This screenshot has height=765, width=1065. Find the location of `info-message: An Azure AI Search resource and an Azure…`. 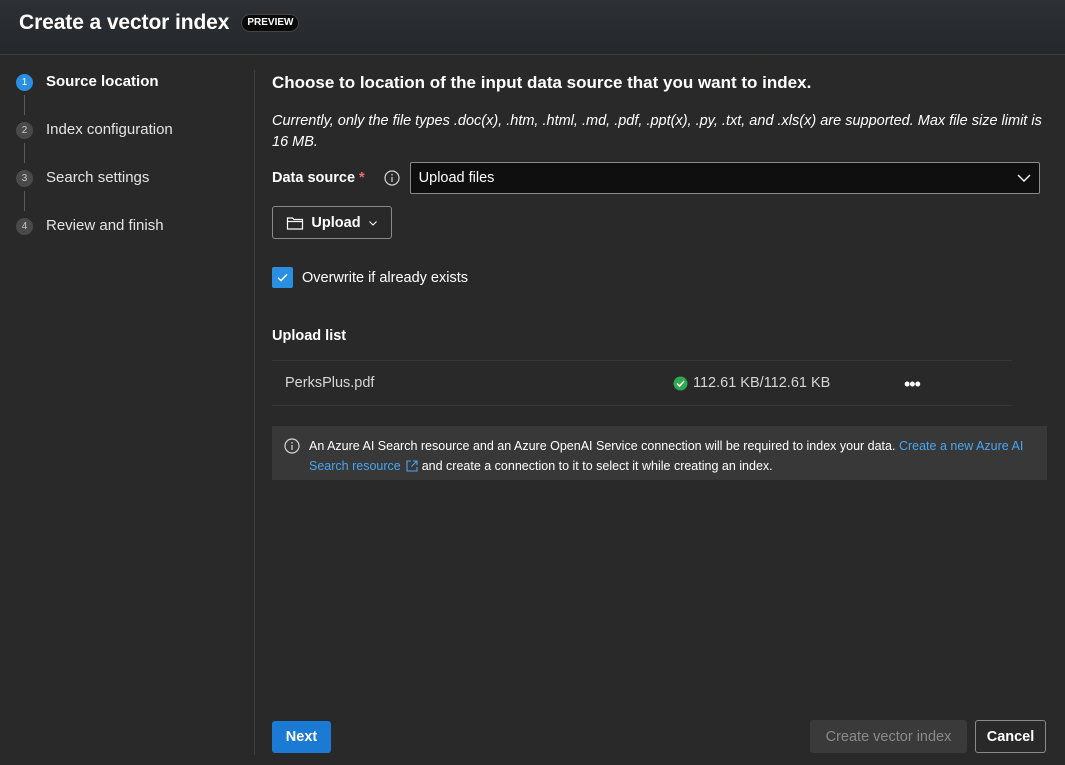

info-message: An Azure AI Search resource and an Azure… is located at coordinates (672, 454).